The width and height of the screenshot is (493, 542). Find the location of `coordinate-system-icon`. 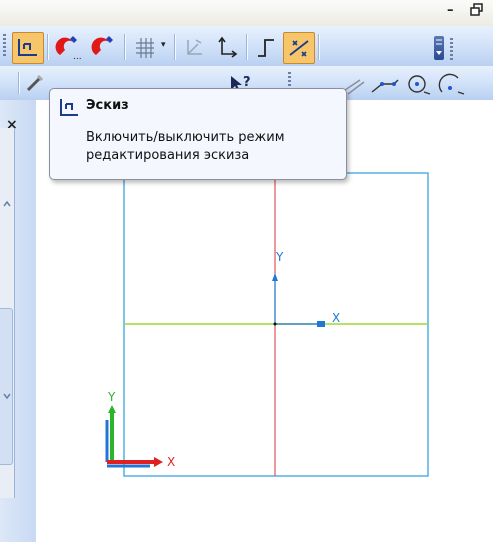

coordinate-system-icon is located at coordinates (134, 436).